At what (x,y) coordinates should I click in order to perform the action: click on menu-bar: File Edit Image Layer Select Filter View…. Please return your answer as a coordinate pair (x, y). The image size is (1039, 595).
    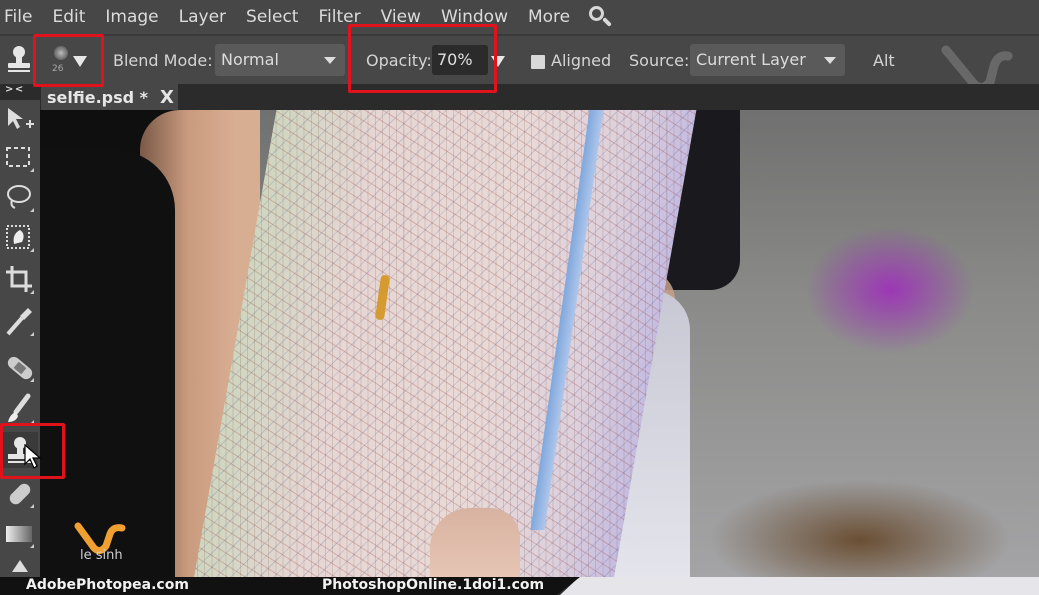
    Looking at the image, I should click on (519, 17).